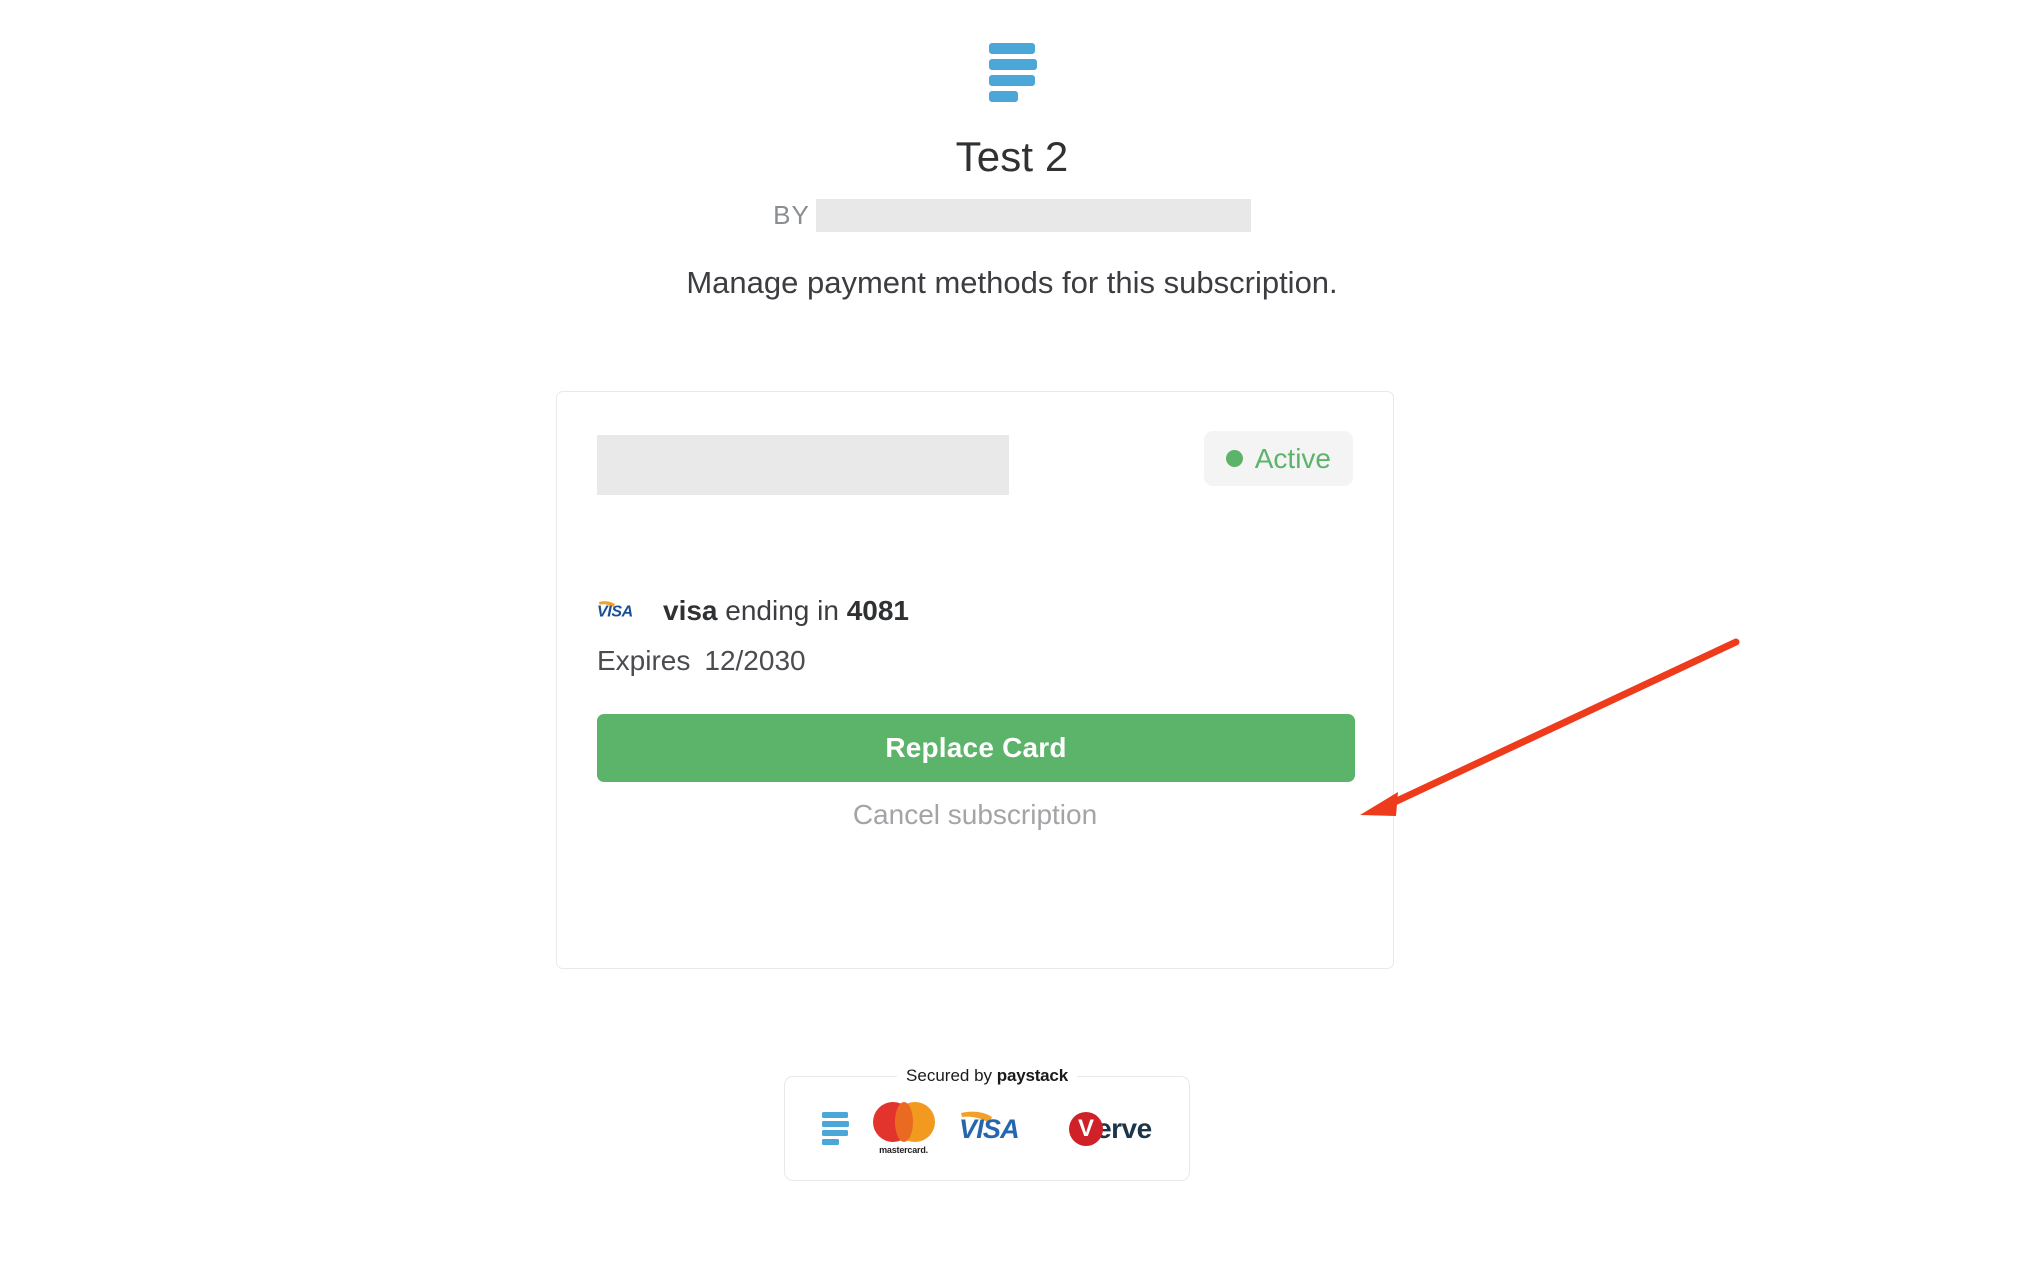 This screenshot has height=1270, width=2024. What do you see at coordinates (1013, 72) in the screenshot?
I see `paystack-bars-icon` at bounding box center [1013, 72].